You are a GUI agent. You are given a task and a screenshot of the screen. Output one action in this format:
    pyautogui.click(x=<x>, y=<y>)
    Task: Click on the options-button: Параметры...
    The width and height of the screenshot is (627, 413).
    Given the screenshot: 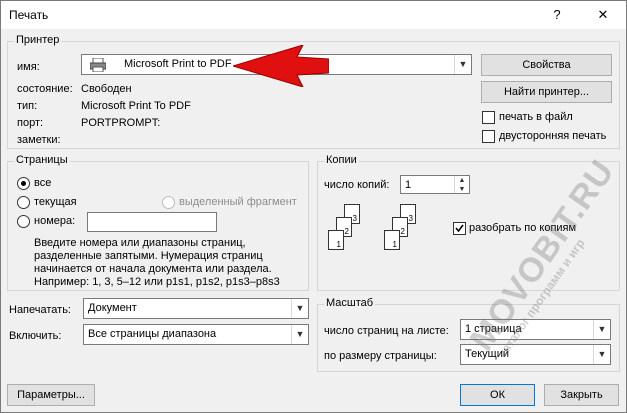 What is the action you would take?
    pyautogui.click(x=51, y=395)
    